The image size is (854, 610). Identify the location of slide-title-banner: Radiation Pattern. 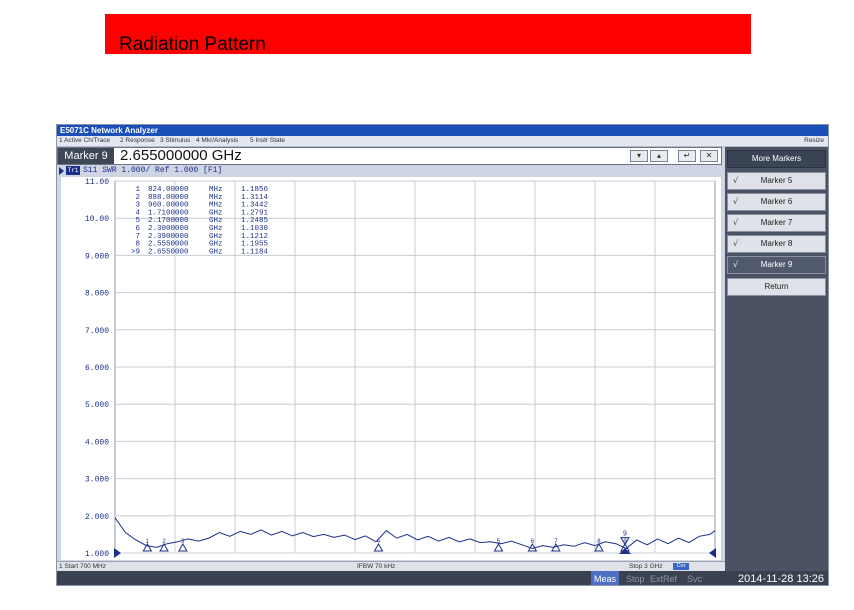
(428, 34).